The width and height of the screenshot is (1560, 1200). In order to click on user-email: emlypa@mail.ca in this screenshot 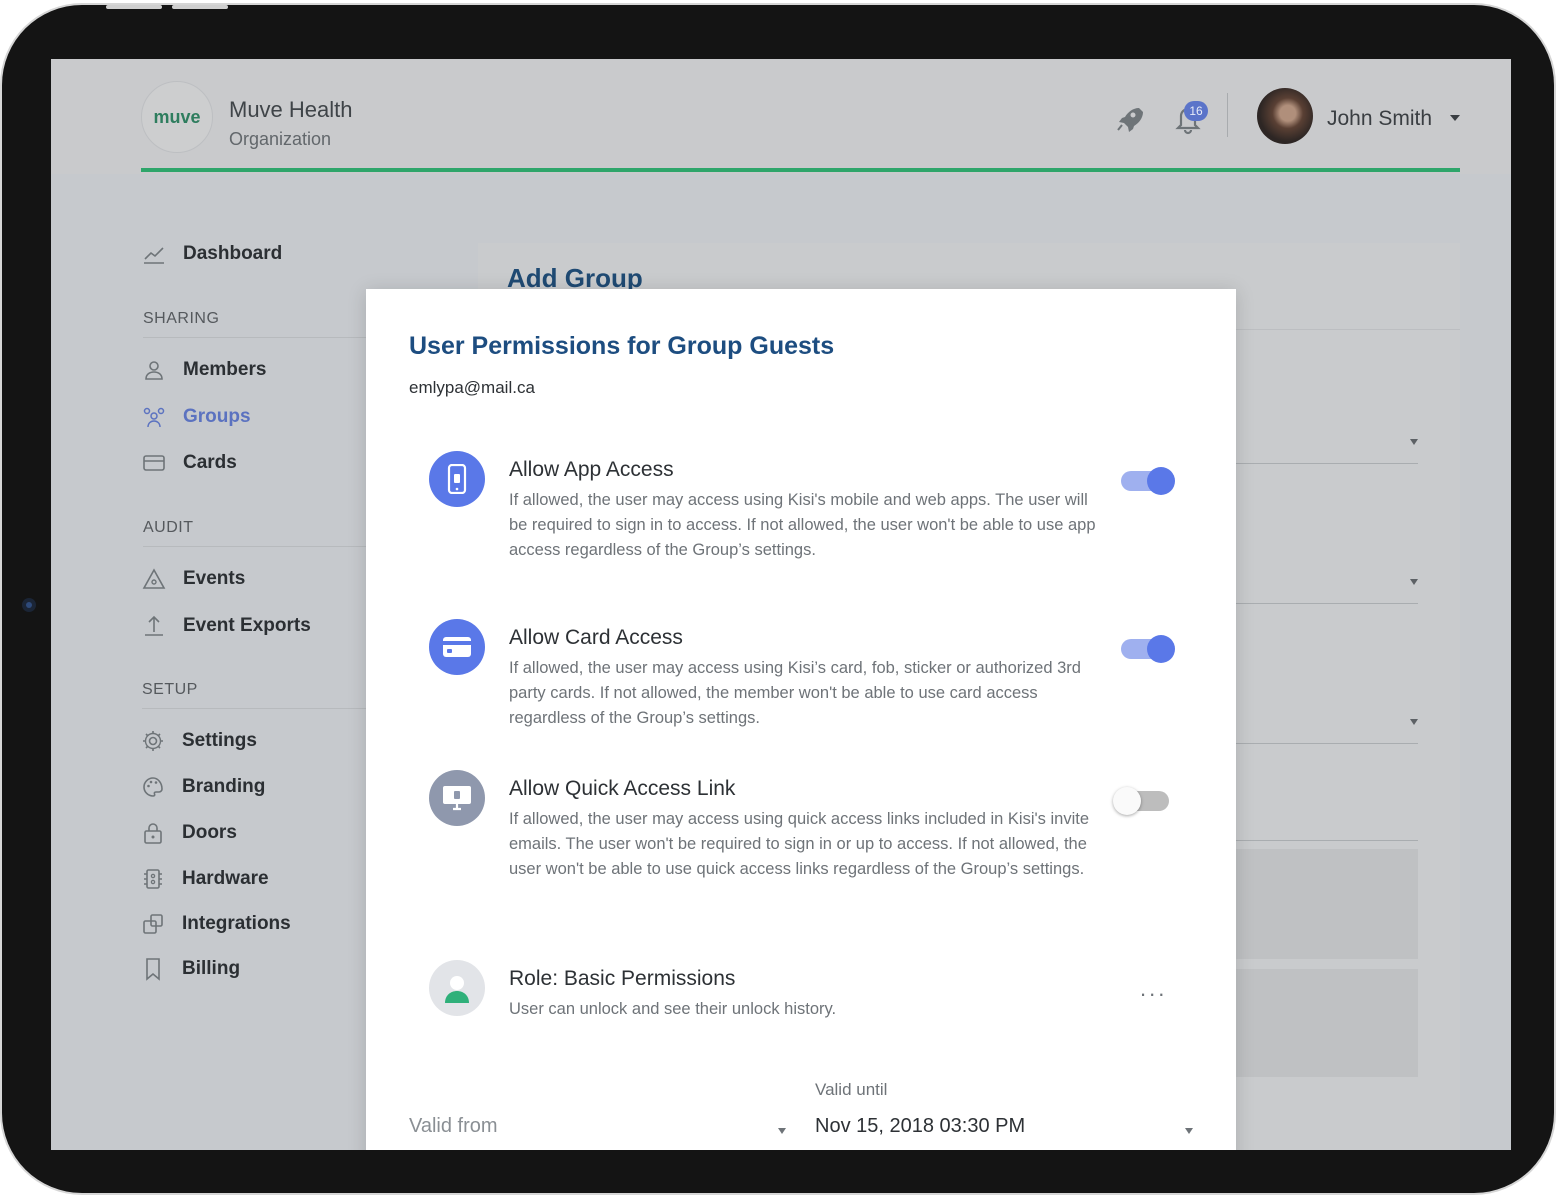, I will do `click(472, 387)`.